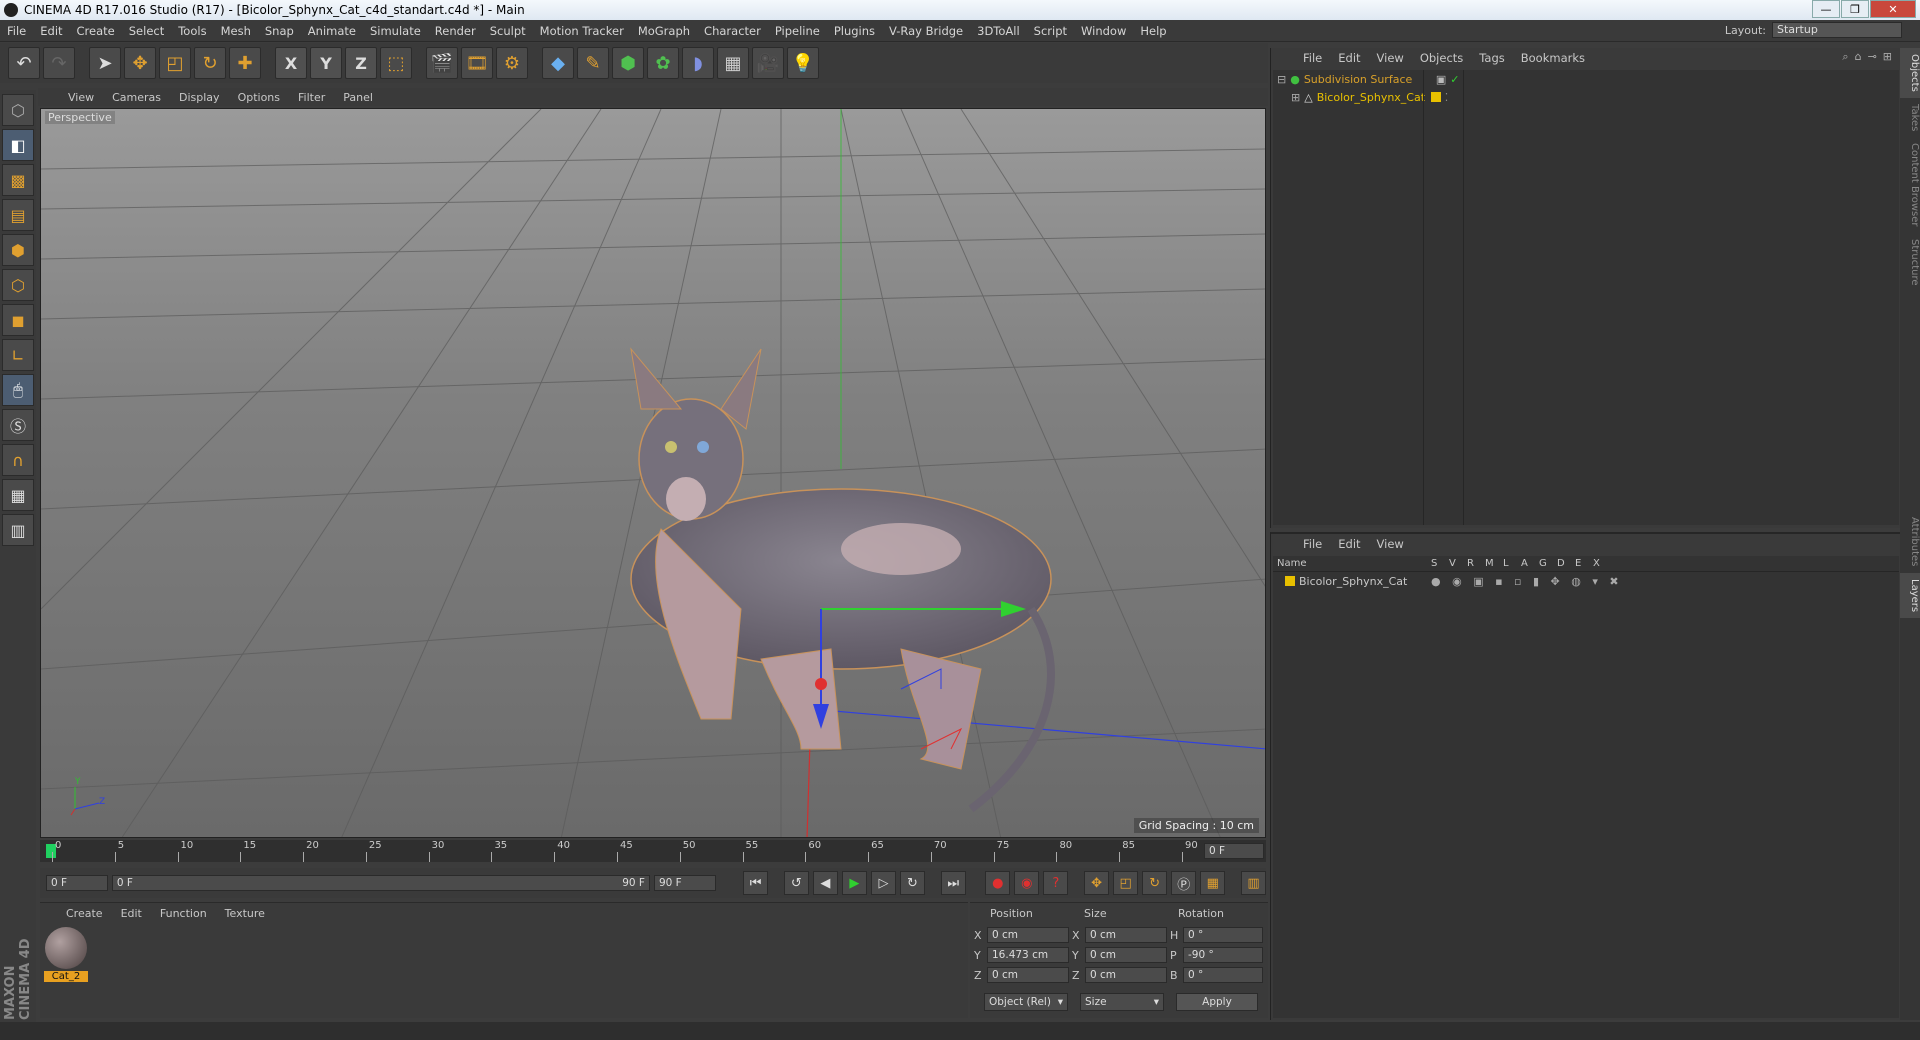 Image resolution: width=1920 pixels, height=1040 pixels. I want to click on prev-frame-icon: ◀, so click(825, 883).